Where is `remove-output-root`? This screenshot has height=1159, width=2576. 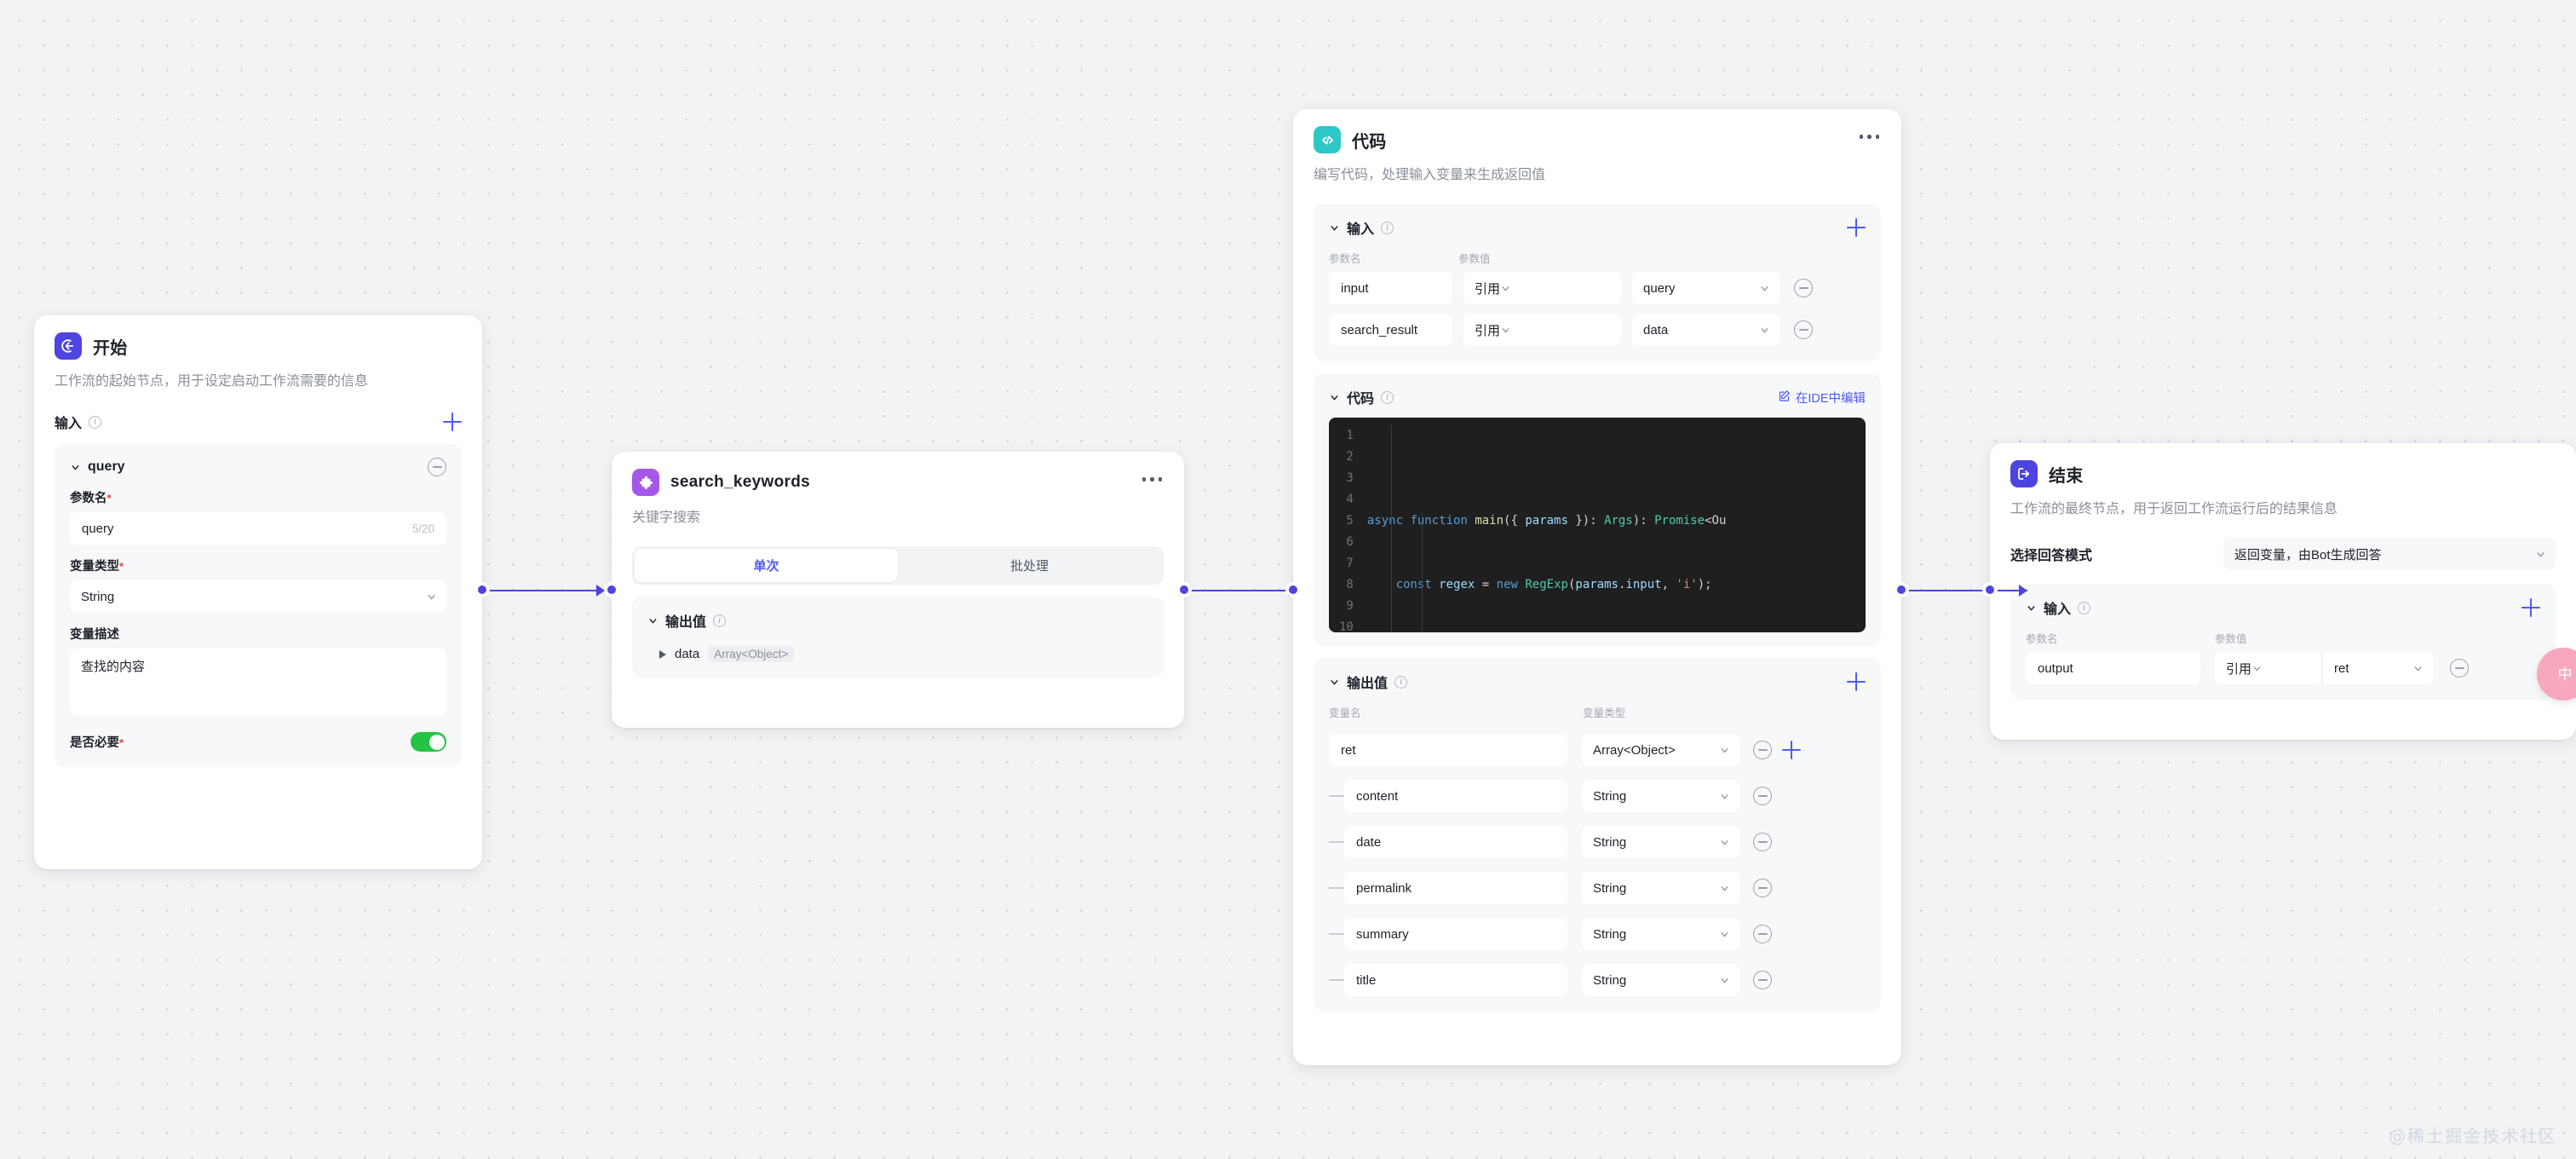
remove-output-root is located at coordinates (1763, 750).